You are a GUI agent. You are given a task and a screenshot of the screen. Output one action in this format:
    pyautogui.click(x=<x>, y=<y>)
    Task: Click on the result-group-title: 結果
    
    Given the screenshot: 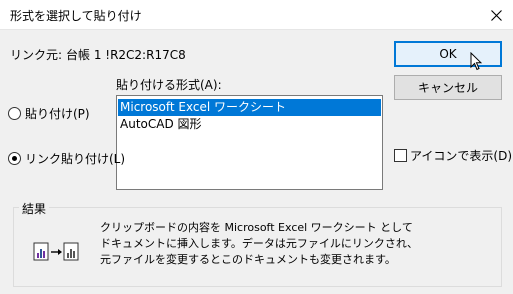 What is the action you would take?
    pyautogui.click(x=34, y=208)
    